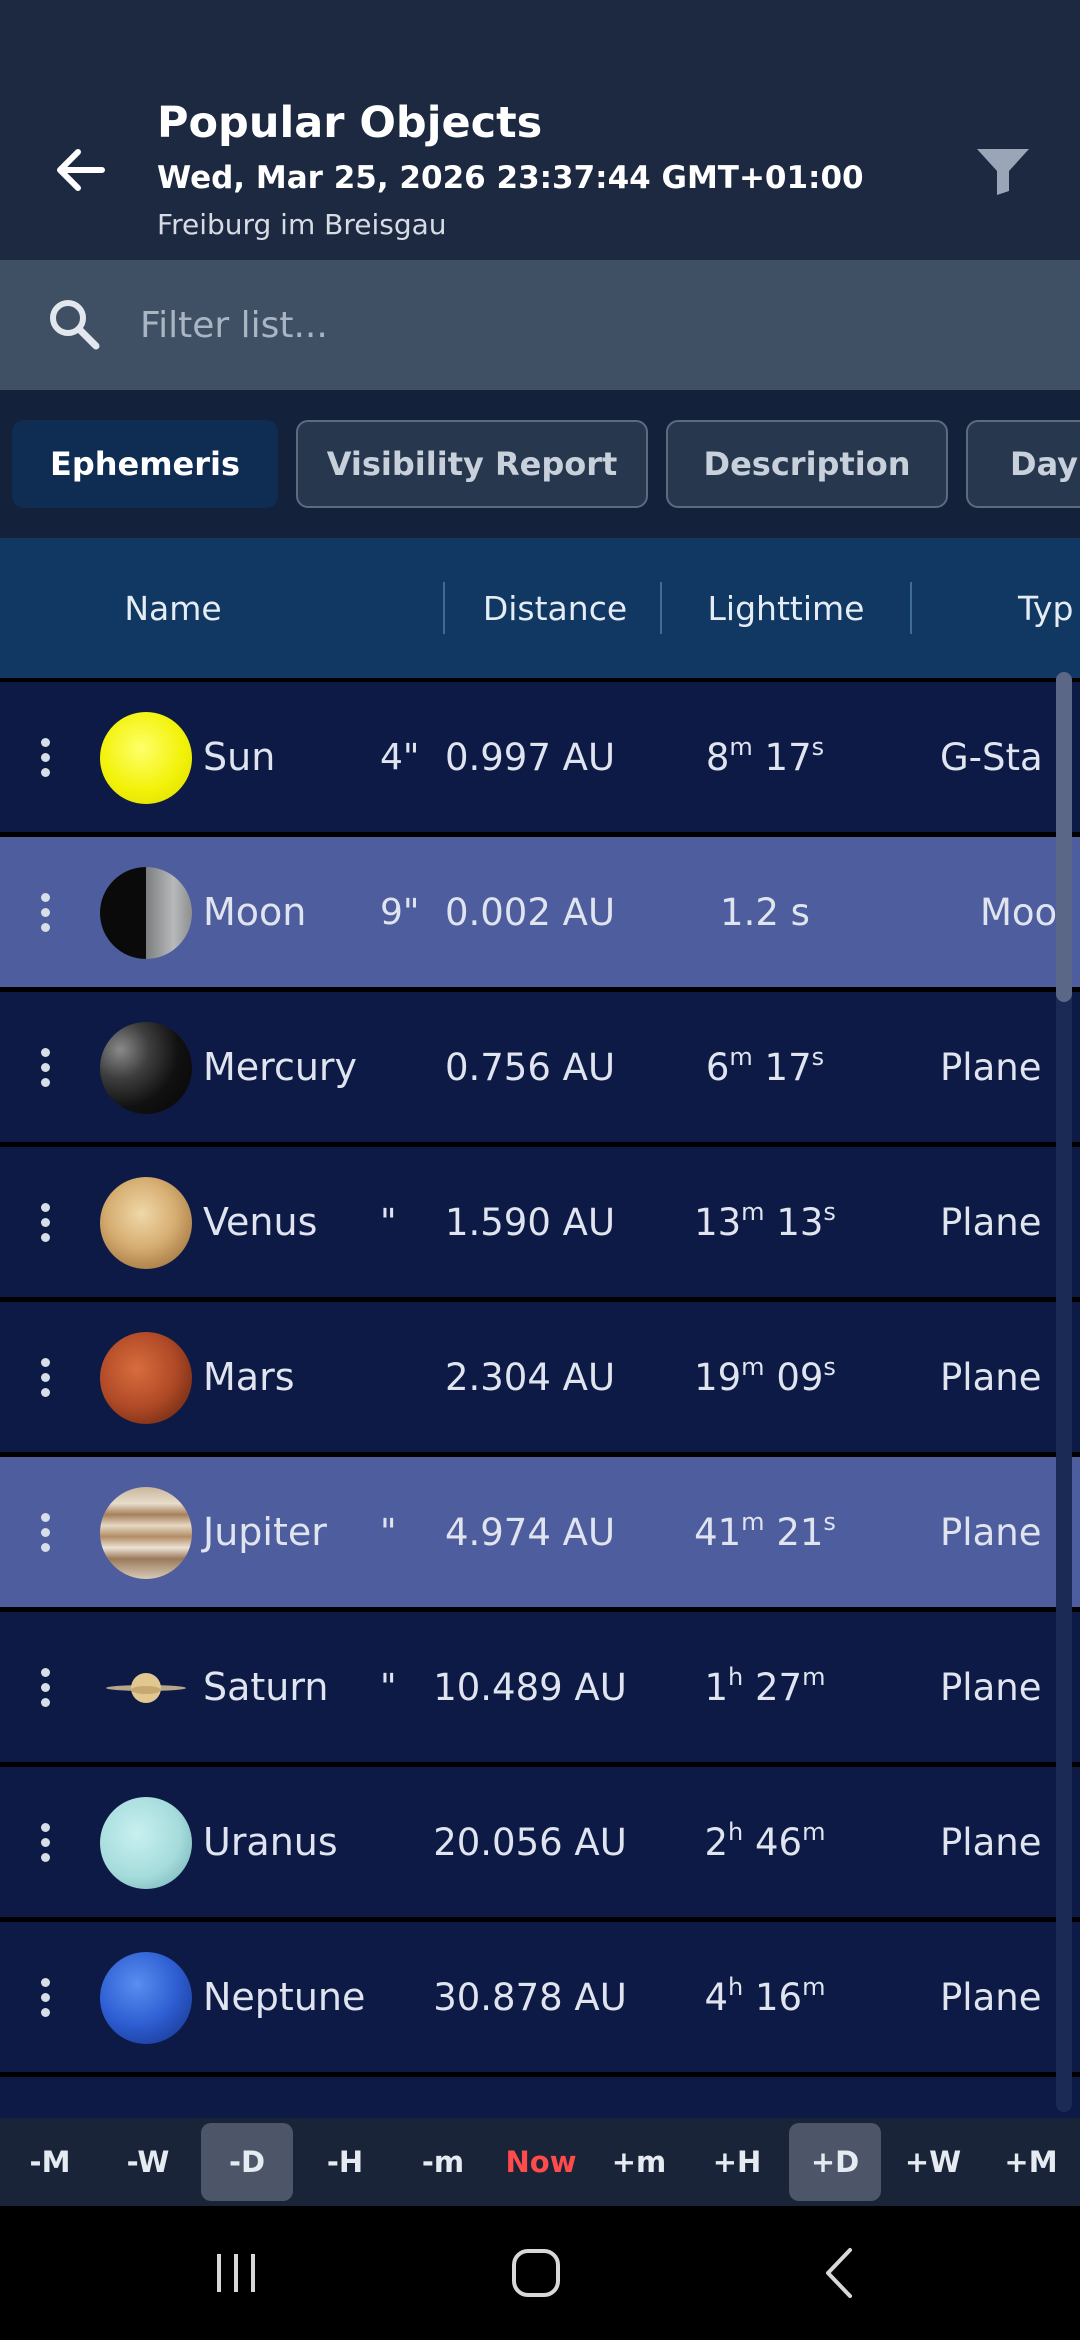 The image size is (1080, 2340). What do you see at coordinates (280, 1067) in the screenshot?
I see `object-name: Mercury` at bounding box center [280, 1067].